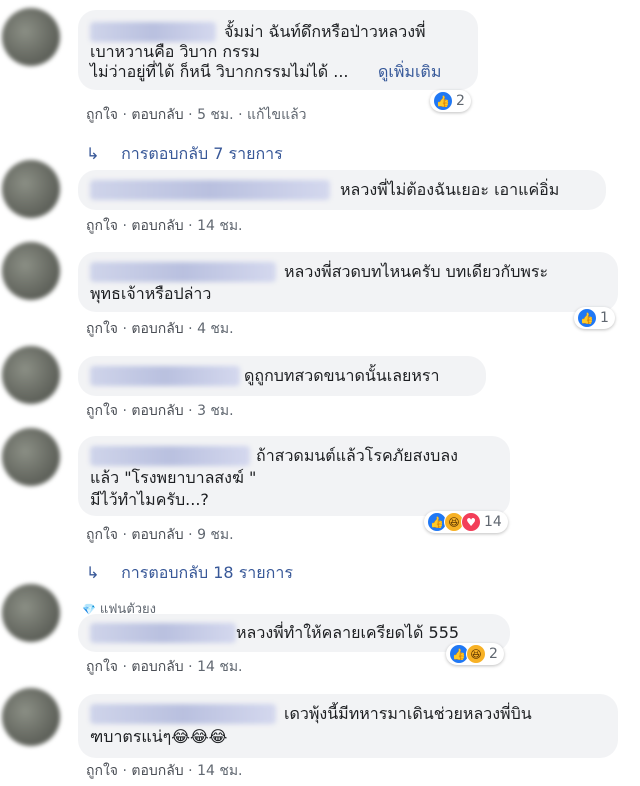  I want to click on reaction-summary: 👍 😆 2, so click(475, 654).